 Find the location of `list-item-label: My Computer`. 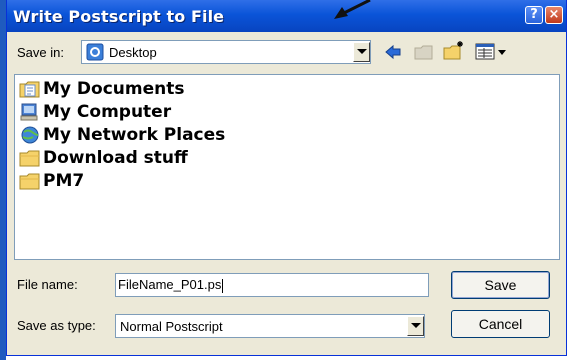

list-item-label: My Computer is located at coordinates (107, 112).